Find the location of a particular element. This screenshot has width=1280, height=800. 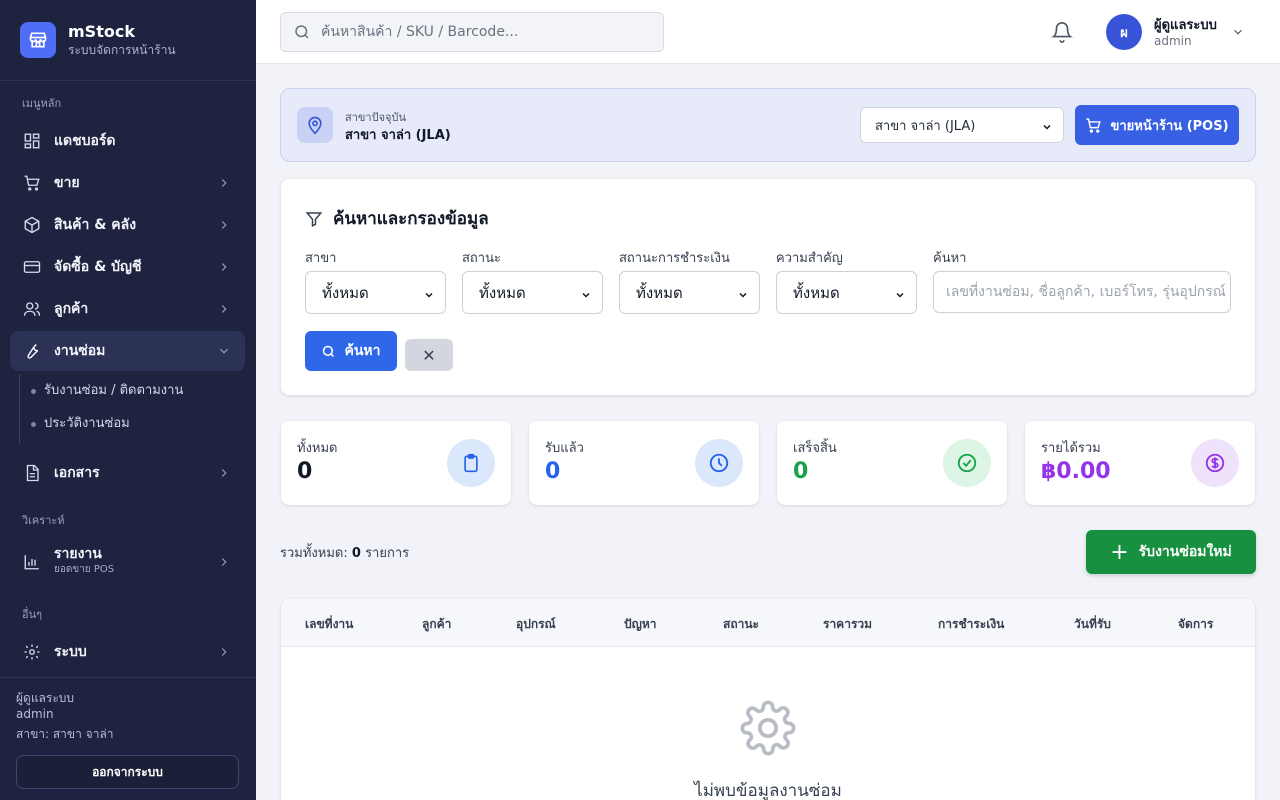

repairs-submenu: รับงานซ่อม / ติดตามงาน ประวัติงานซ่อม is located at coordinates (129, 409).